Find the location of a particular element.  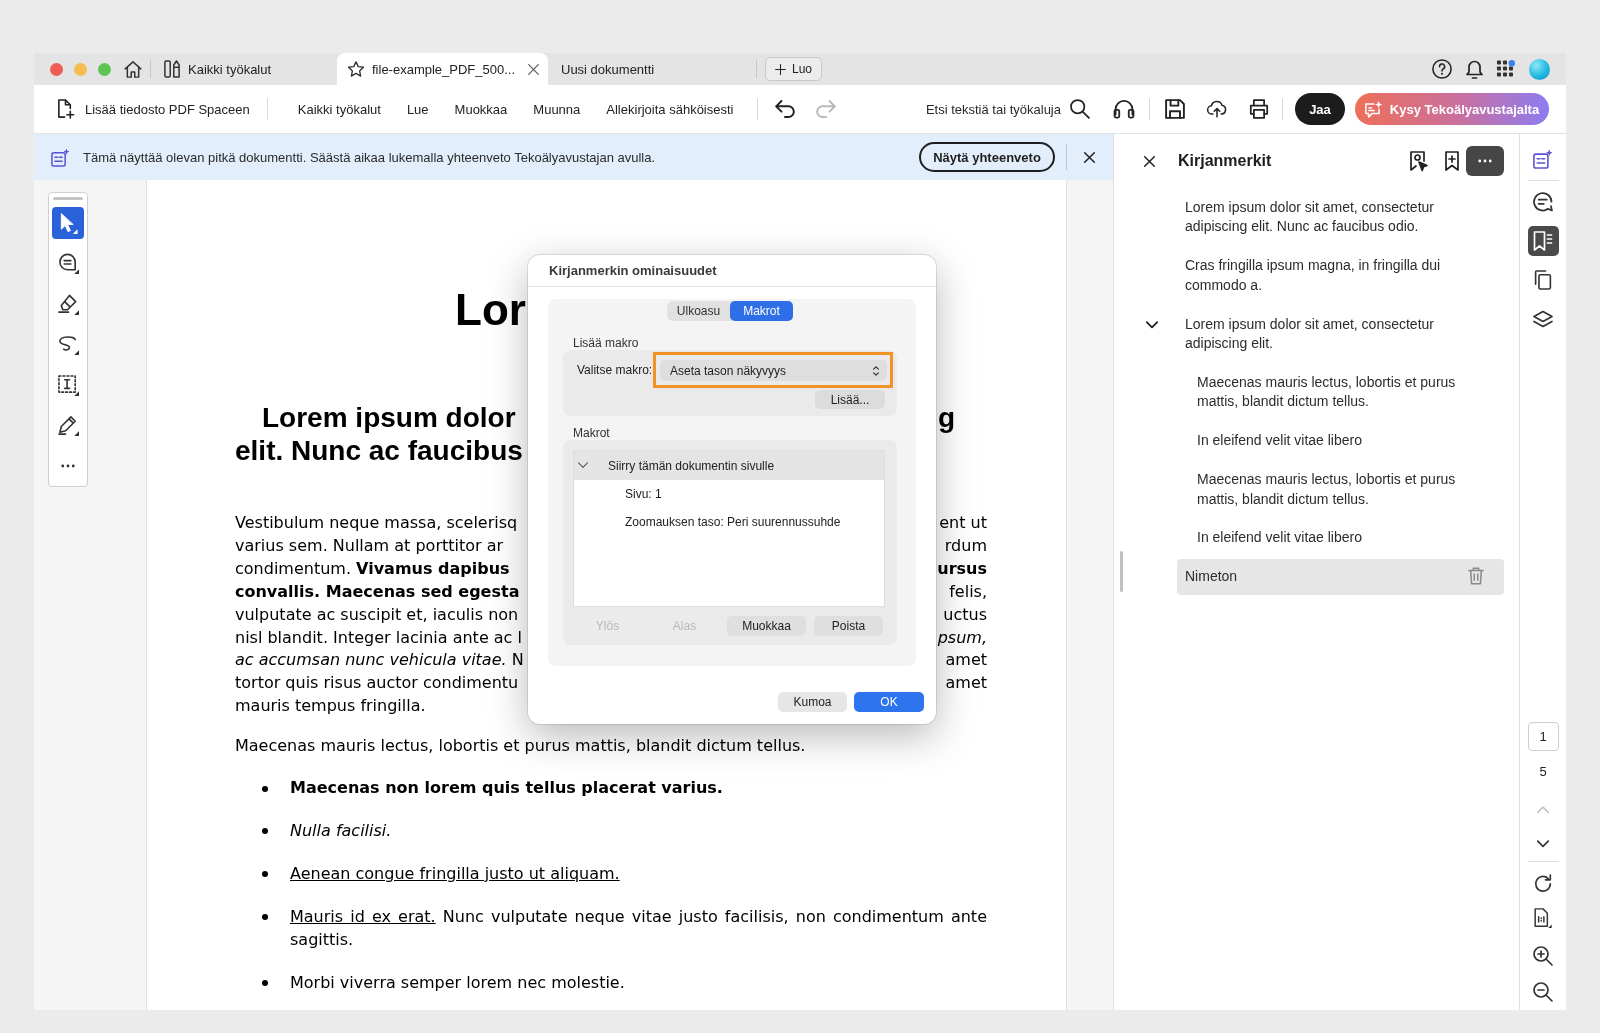

browser-tab: Kaikki työkalut is located at coordinates (244, 69).